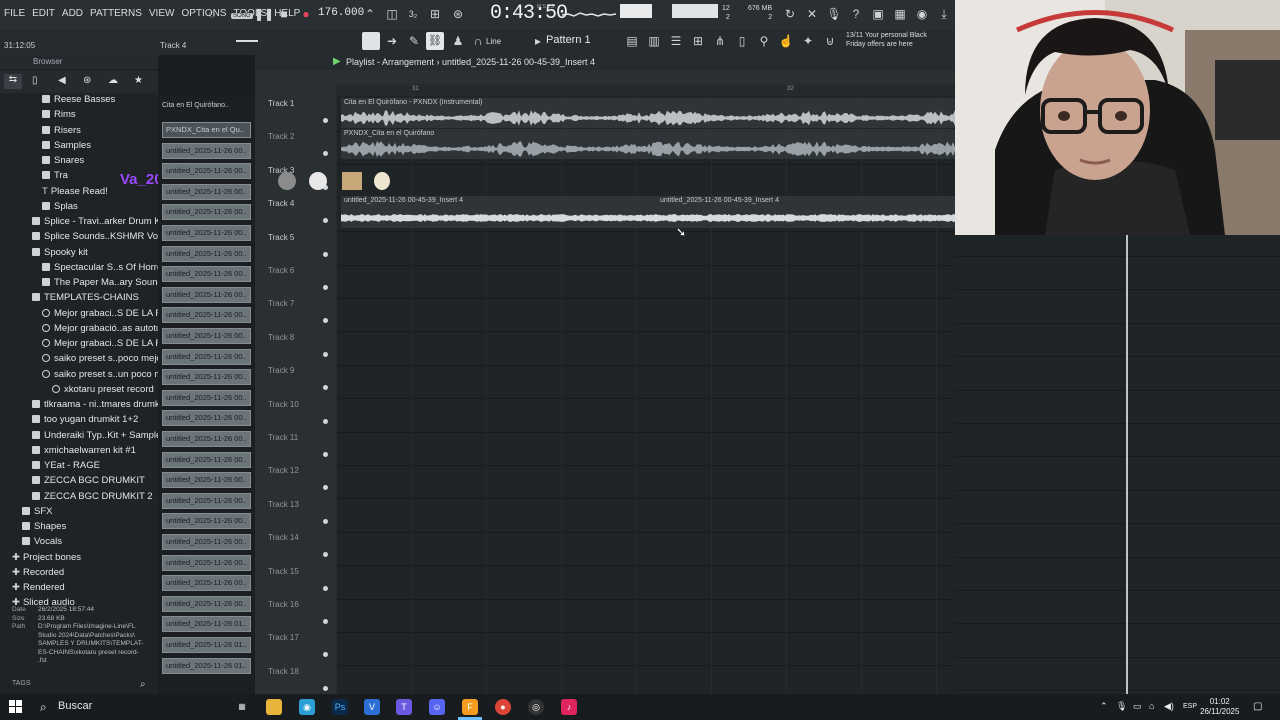 The image size is (1280, 720). Describe the element at coordinates (15, 706) in the screenshot. I see `windows-start-icon` at that location.